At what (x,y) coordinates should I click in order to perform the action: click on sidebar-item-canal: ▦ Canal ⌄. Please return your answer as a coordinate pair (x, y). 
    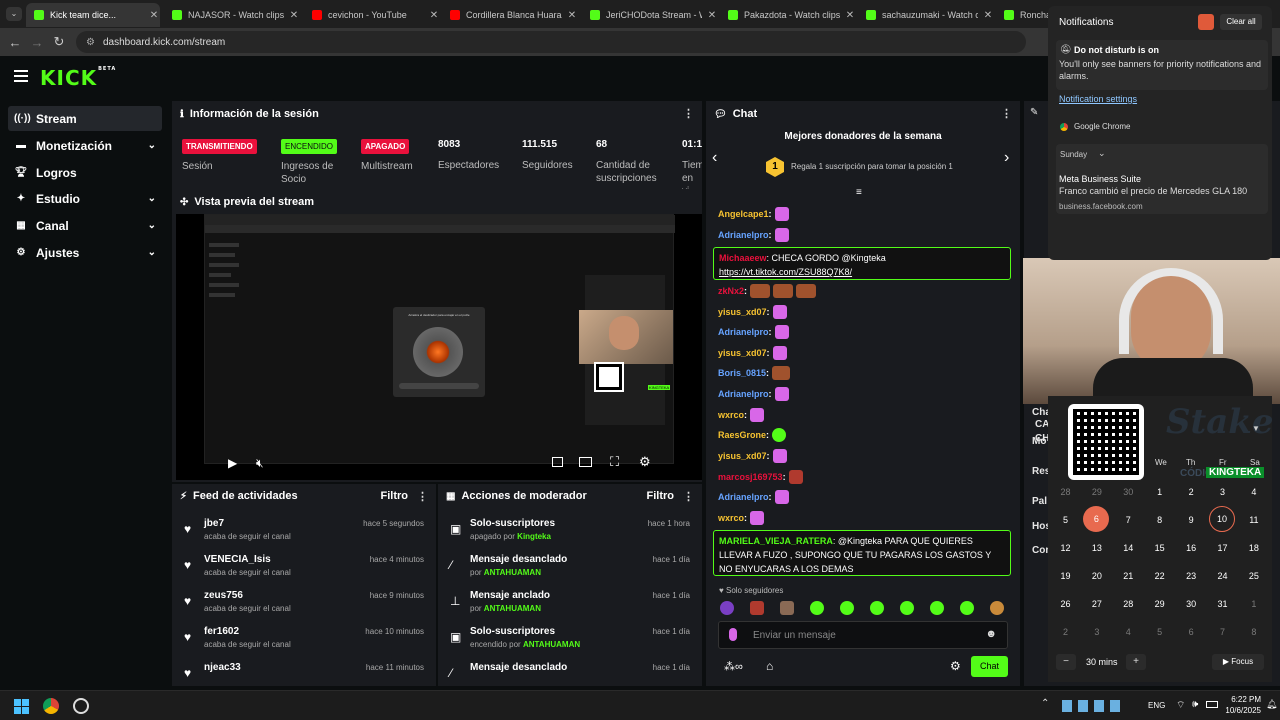
    Looking at the image, I should click on (85, 225).